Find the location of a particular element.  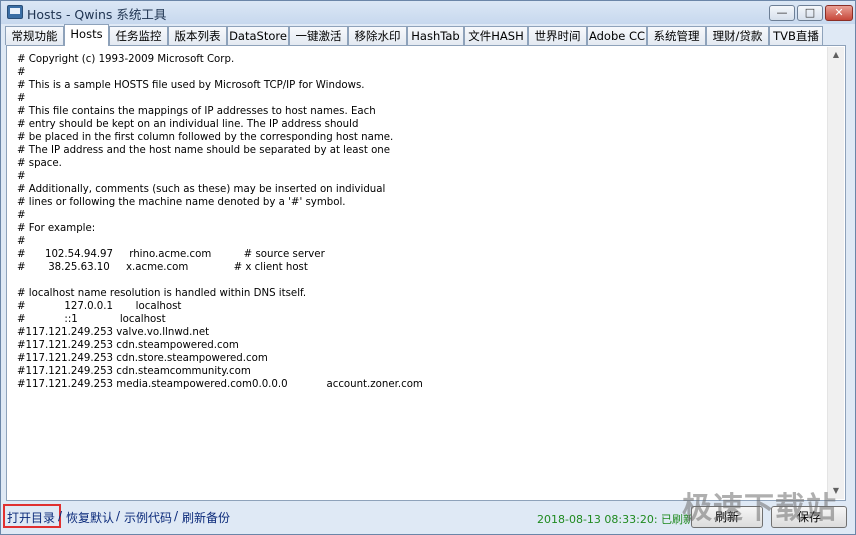

status-text: 2018-08-13 08:33:20: 已刷新 is located at coordinates (616, 519).